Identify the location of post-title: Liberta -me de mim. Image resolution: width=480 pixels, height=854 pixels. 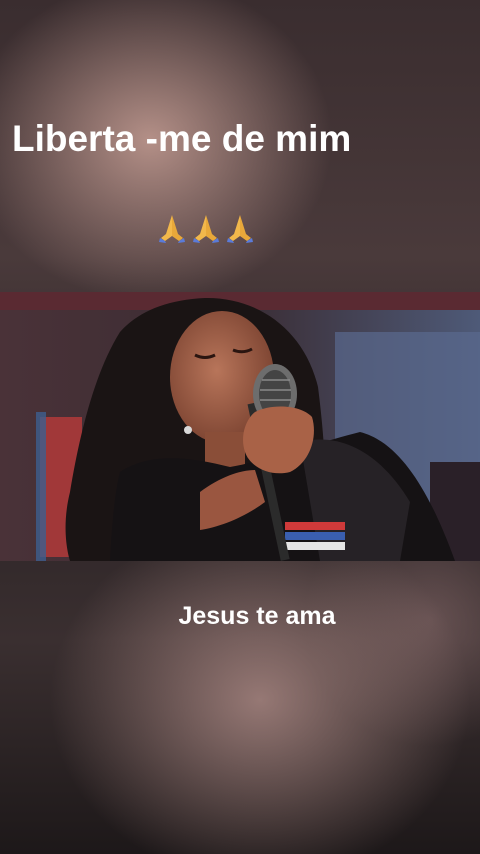
(182, 138).